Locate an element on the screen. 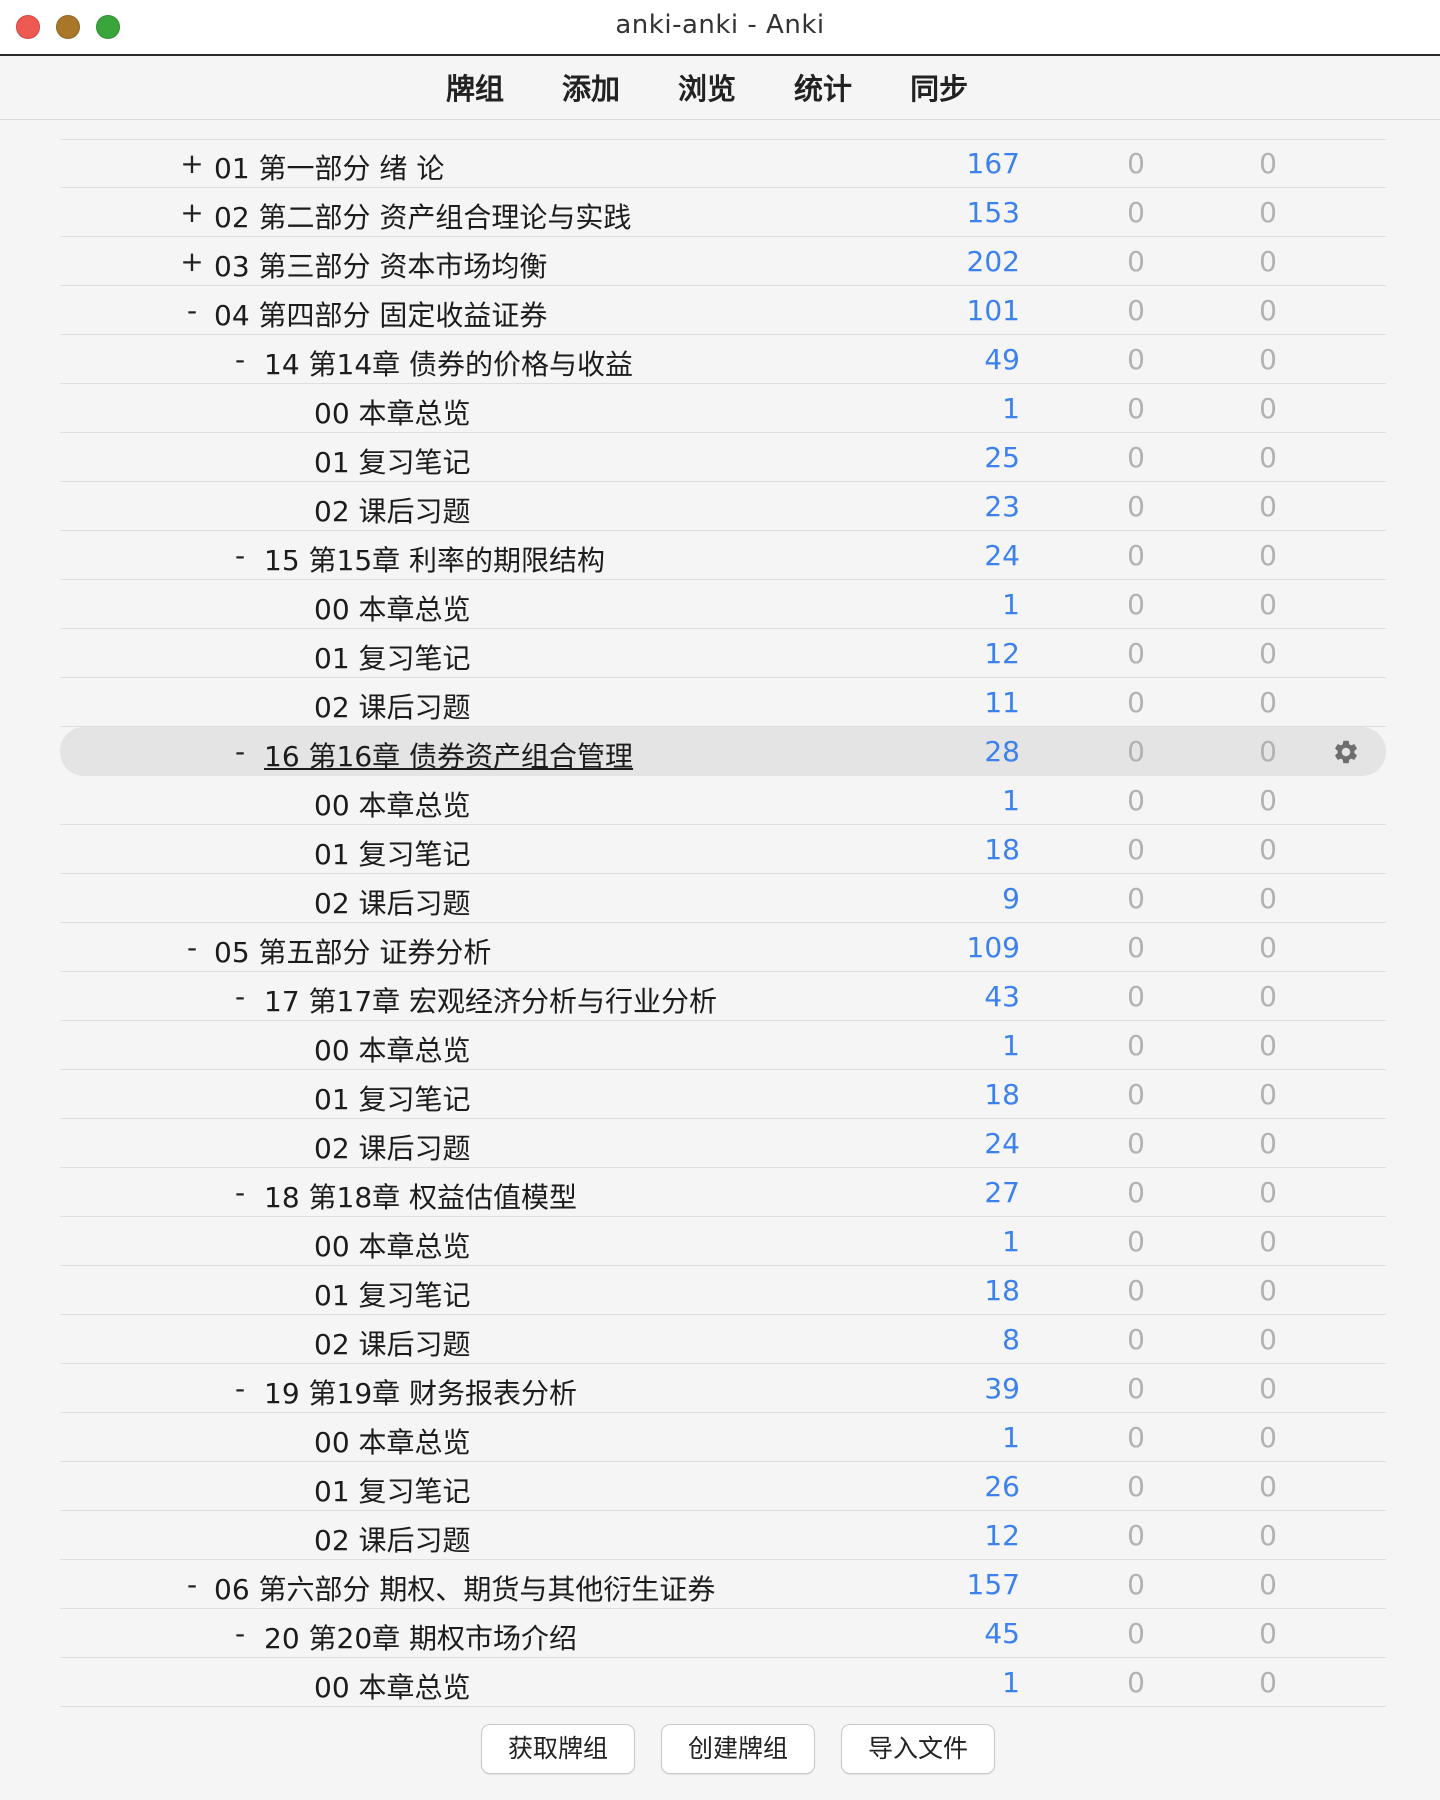 The height and width of the screenshot is (1800, 1440). deck-row: -20 第20章 期权市场介绍 45 0 0 is located at coordinates (720, 1633).